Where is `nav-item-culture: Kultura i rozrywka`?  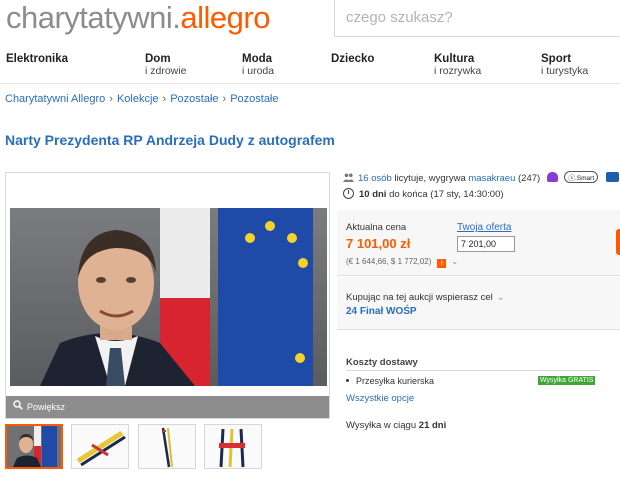 nav-item-culture: Kultura i rozrywka is located at coordinates (457, 65).